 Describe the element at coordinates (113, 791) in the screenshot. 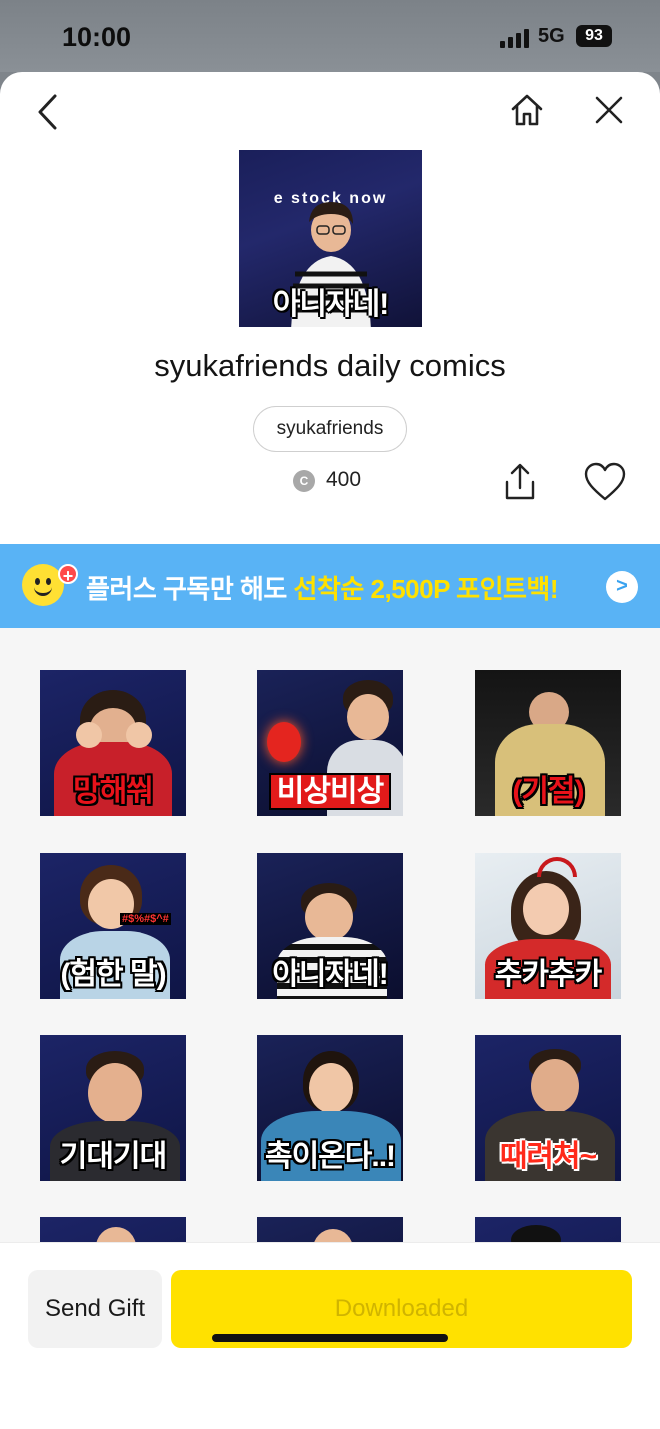

I see `sticker-caption: 망해쒀` at that location.